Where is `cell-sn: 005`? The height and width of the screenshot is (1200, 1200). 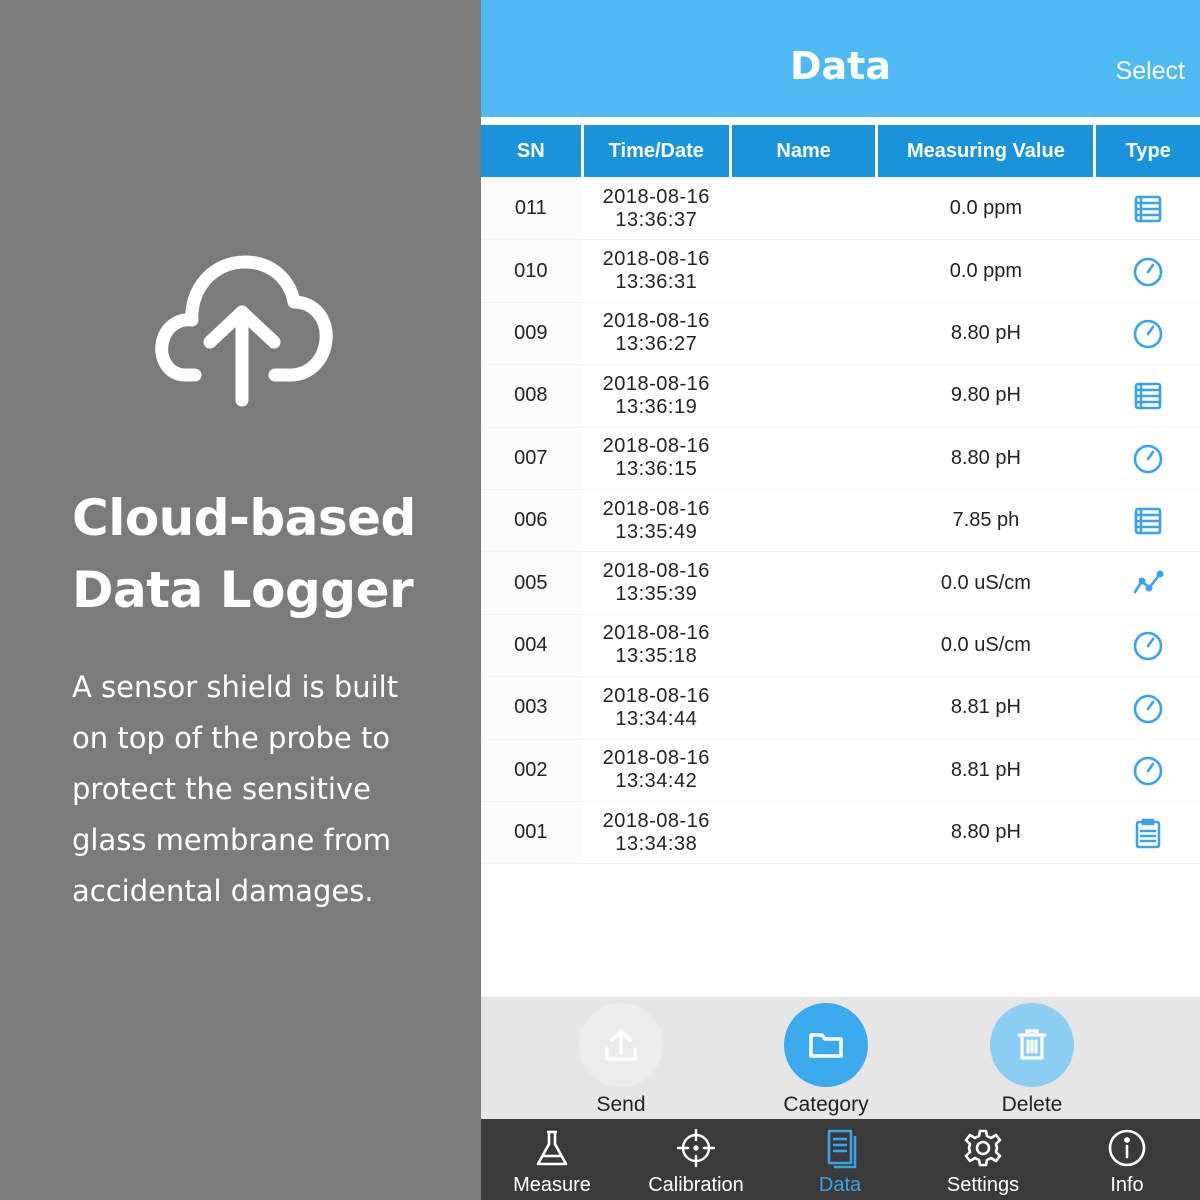 cell-sn: 005 is located at coordinates (531, 583).